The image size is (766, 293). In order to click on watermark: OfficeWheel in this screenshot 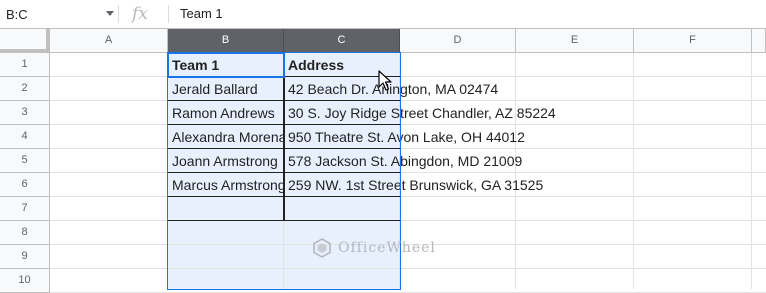, I will do `click(374, 248)`.